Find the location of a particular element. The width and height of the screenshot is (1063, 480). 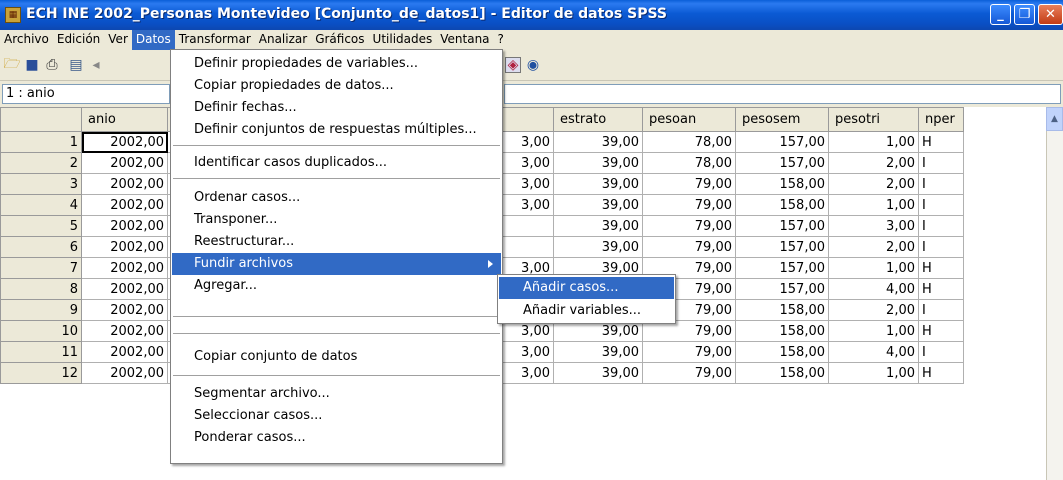

menu-help: ? is located at coordinates (501, 40).